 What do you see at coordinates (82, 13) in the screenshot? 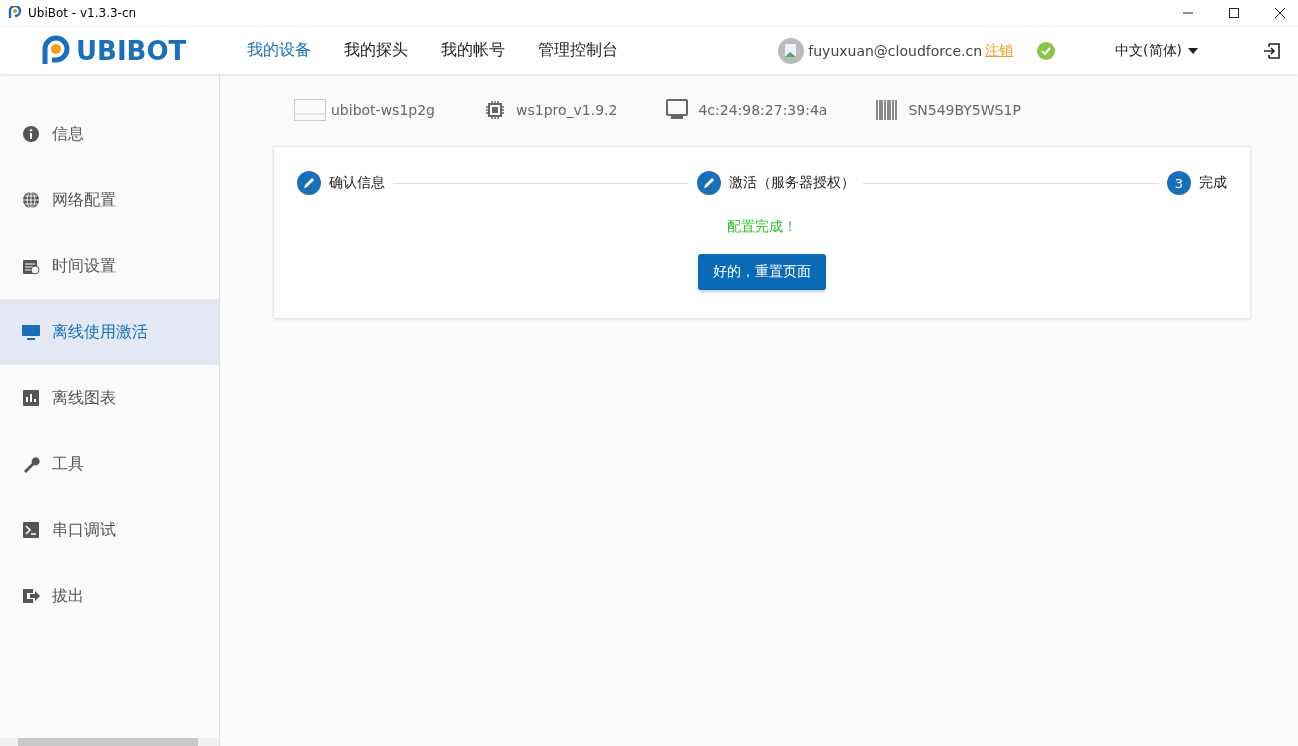
I see `window-title: UbiBot - v1.3.3-cn` at bounding box center [82, 13].